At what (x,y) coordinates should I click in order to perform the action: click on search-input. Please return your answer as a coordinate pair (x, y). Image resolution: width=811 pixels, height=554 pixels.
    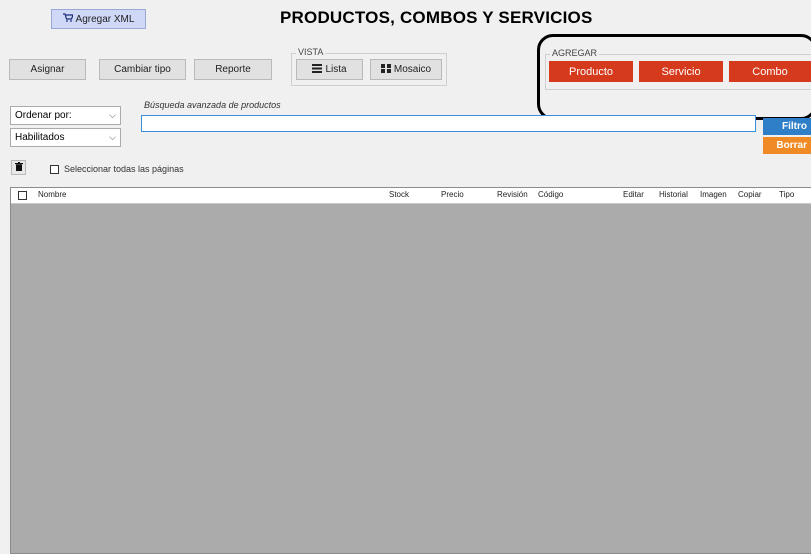
    Looking at the image, I should click on (448, 123).